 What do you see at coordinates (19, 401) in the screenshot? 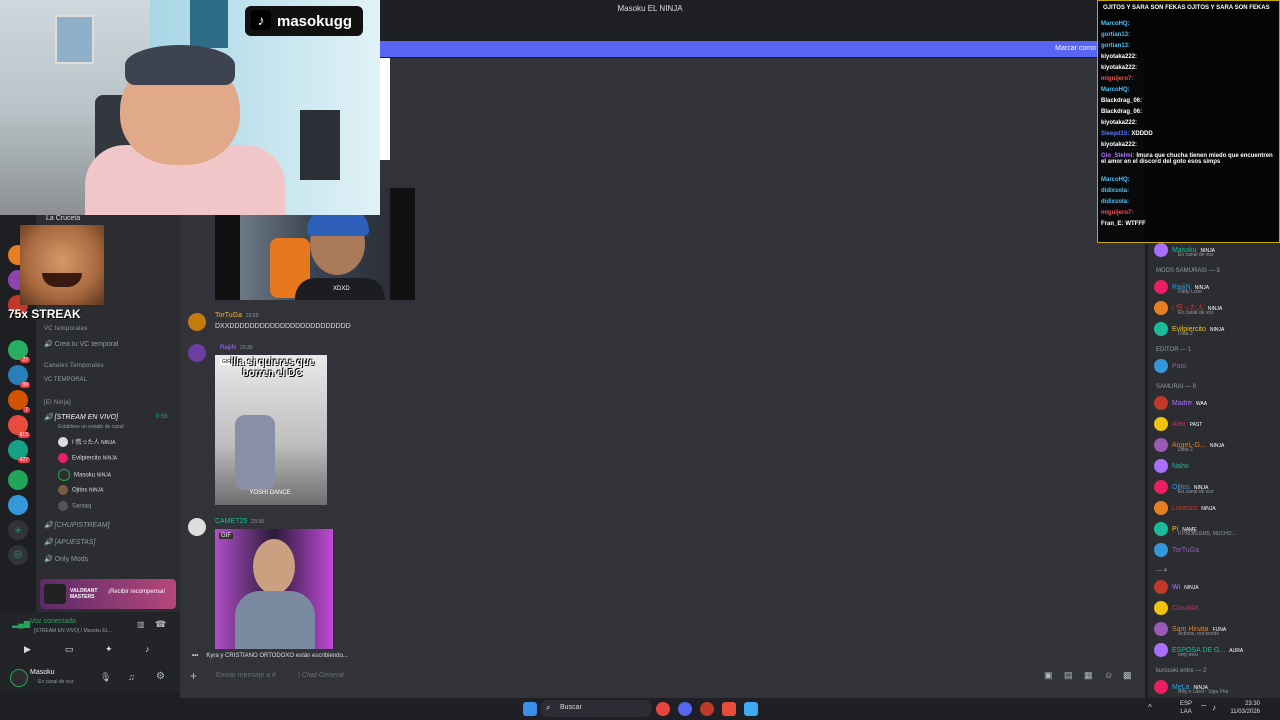
I see `server-icon: 7` at bounding box center [19, 401].